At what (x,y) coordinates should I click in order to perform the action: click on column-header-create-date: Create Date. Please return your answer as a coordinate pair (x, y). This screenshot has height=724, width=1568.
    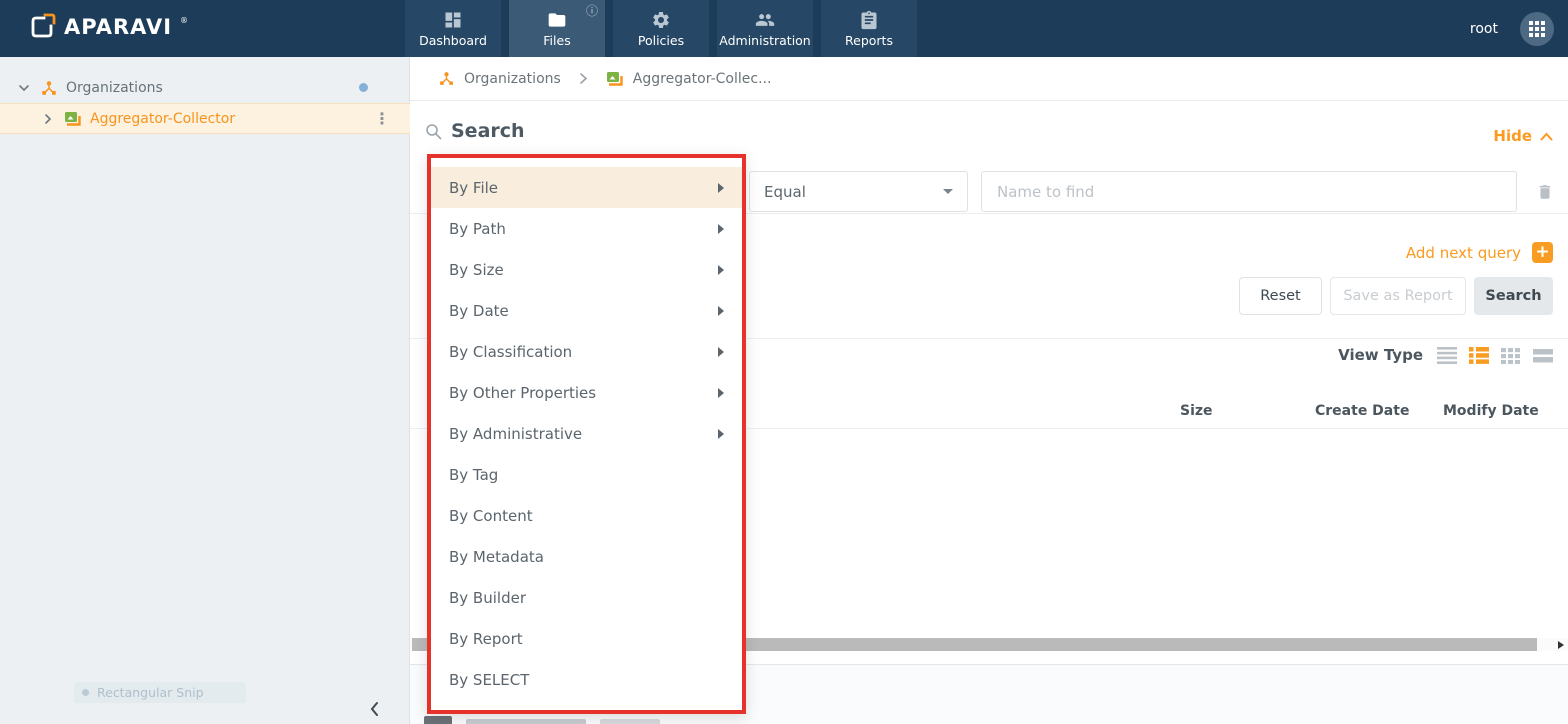
    Looking at the image, I should click on (1362, 411).